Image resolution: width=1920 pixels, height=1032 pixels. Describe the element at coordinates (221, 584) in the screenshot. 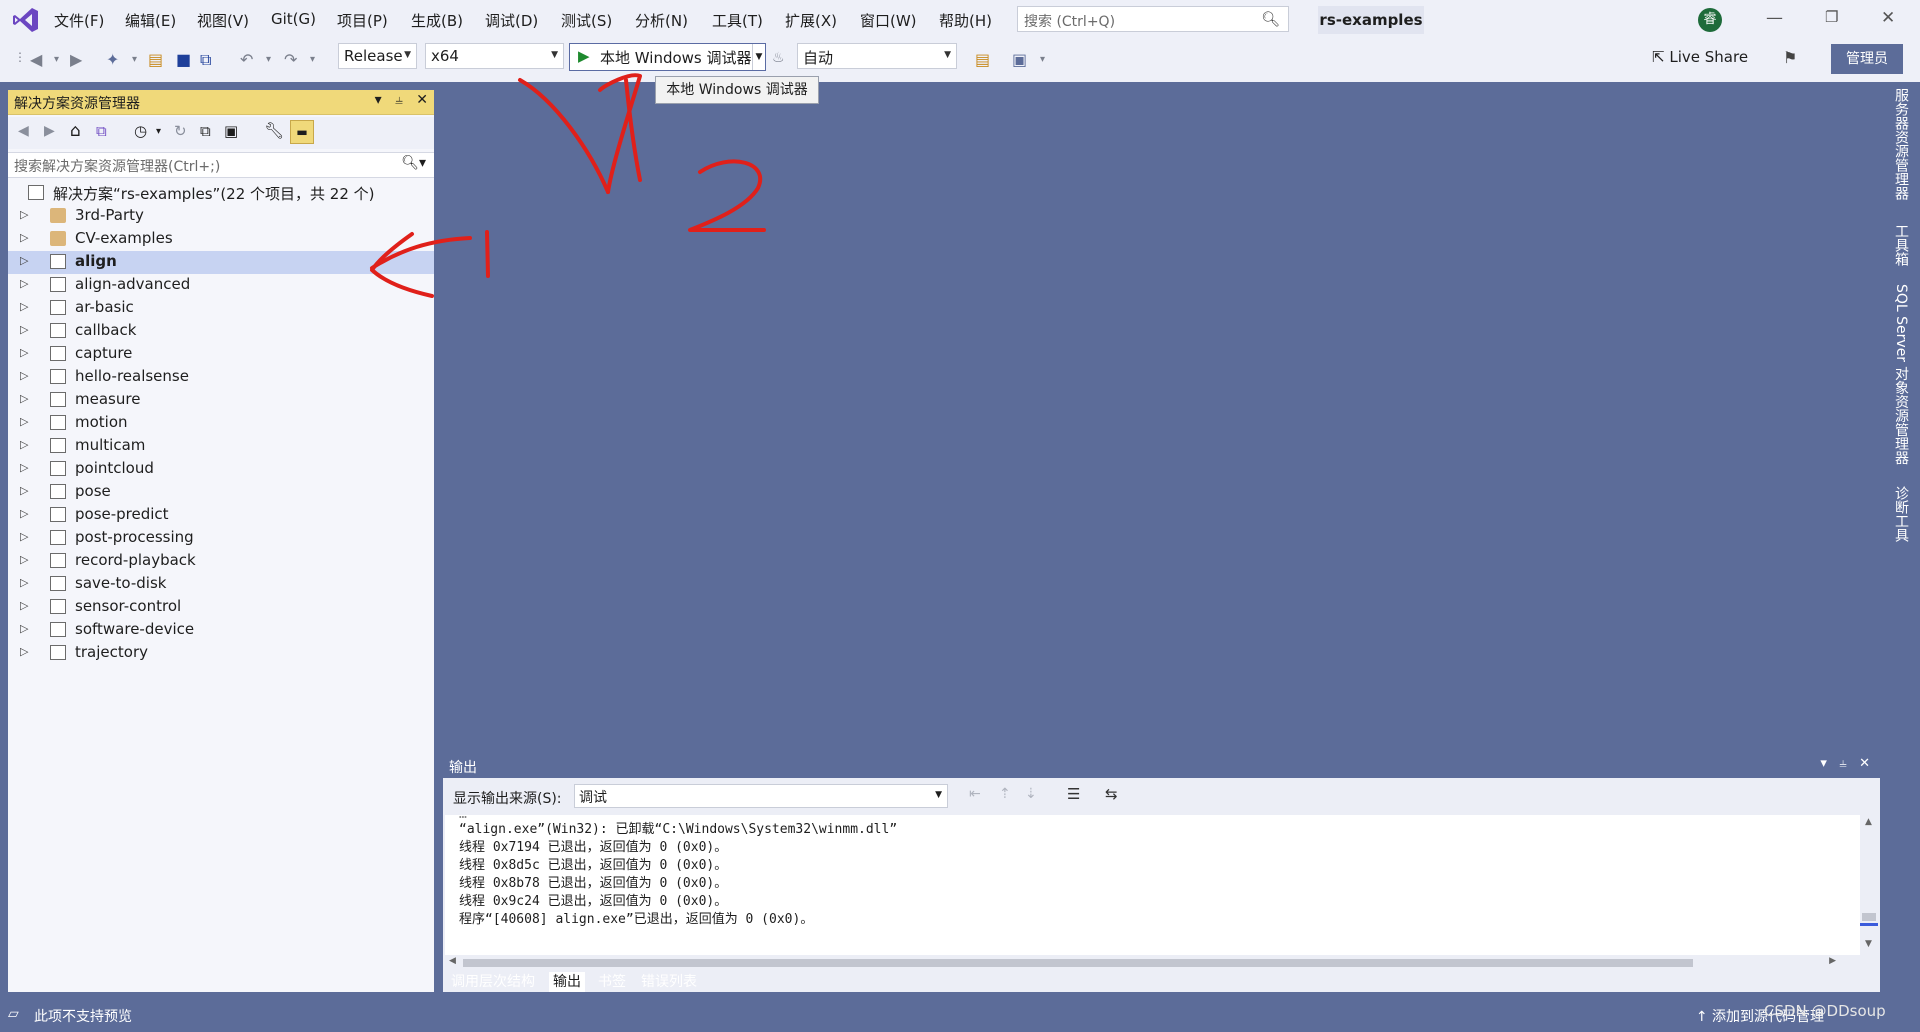

I see `tree-item: ▷ save-to-disk` at that location.